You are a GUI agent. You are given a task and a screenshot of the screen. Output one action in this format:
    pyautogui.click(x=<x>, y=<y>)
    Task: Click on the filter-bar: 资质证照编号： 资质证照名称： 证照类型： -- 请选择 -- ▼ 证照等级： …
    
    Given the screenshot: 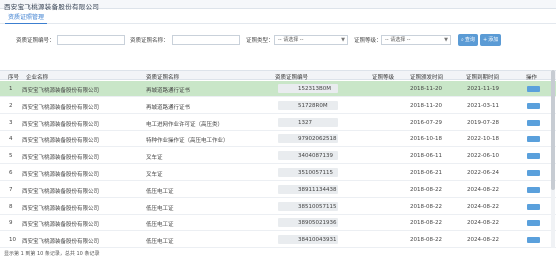 What is the action you would take?
    pyautogui.click(x=278, y=41)
    